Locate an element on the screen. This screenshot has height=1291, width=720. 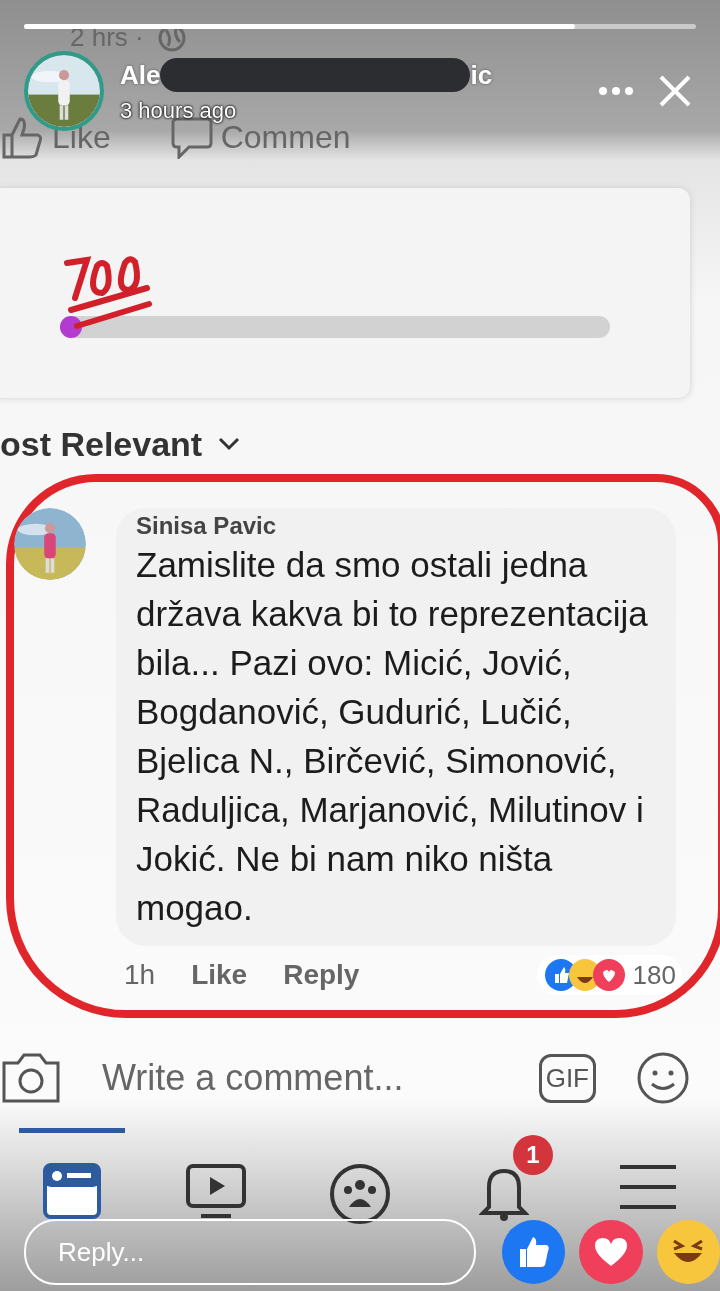
camera-icon is located at coordinates (31, 1078).